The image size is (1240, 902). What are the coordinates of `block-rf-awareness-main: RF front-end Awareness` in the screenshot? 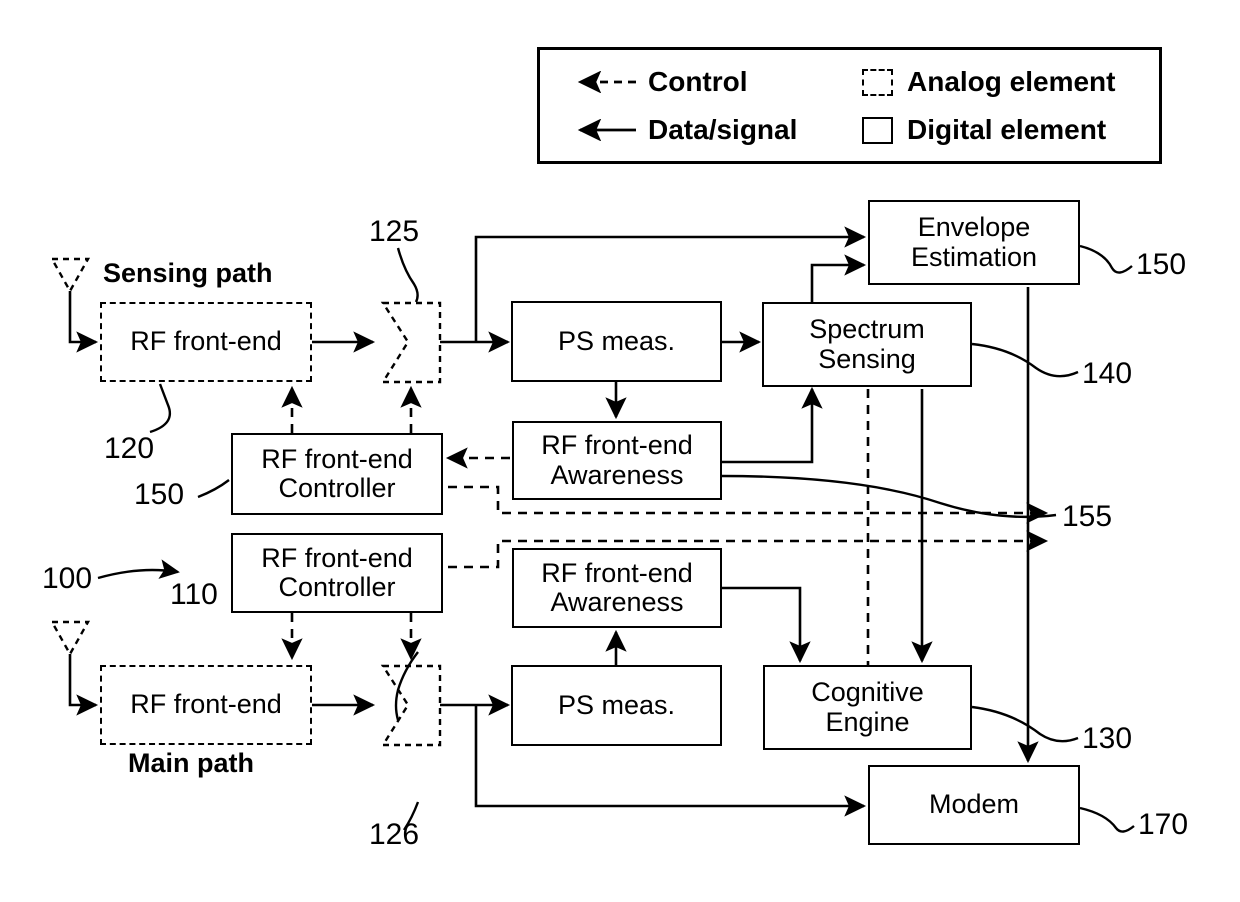 It's located at (617, 588).